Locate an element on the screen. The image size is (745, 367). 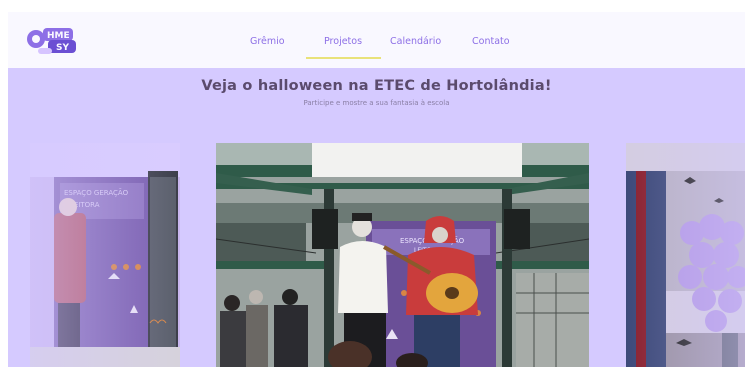
logo-icon: HME SY is located at coordinates (51, 41).